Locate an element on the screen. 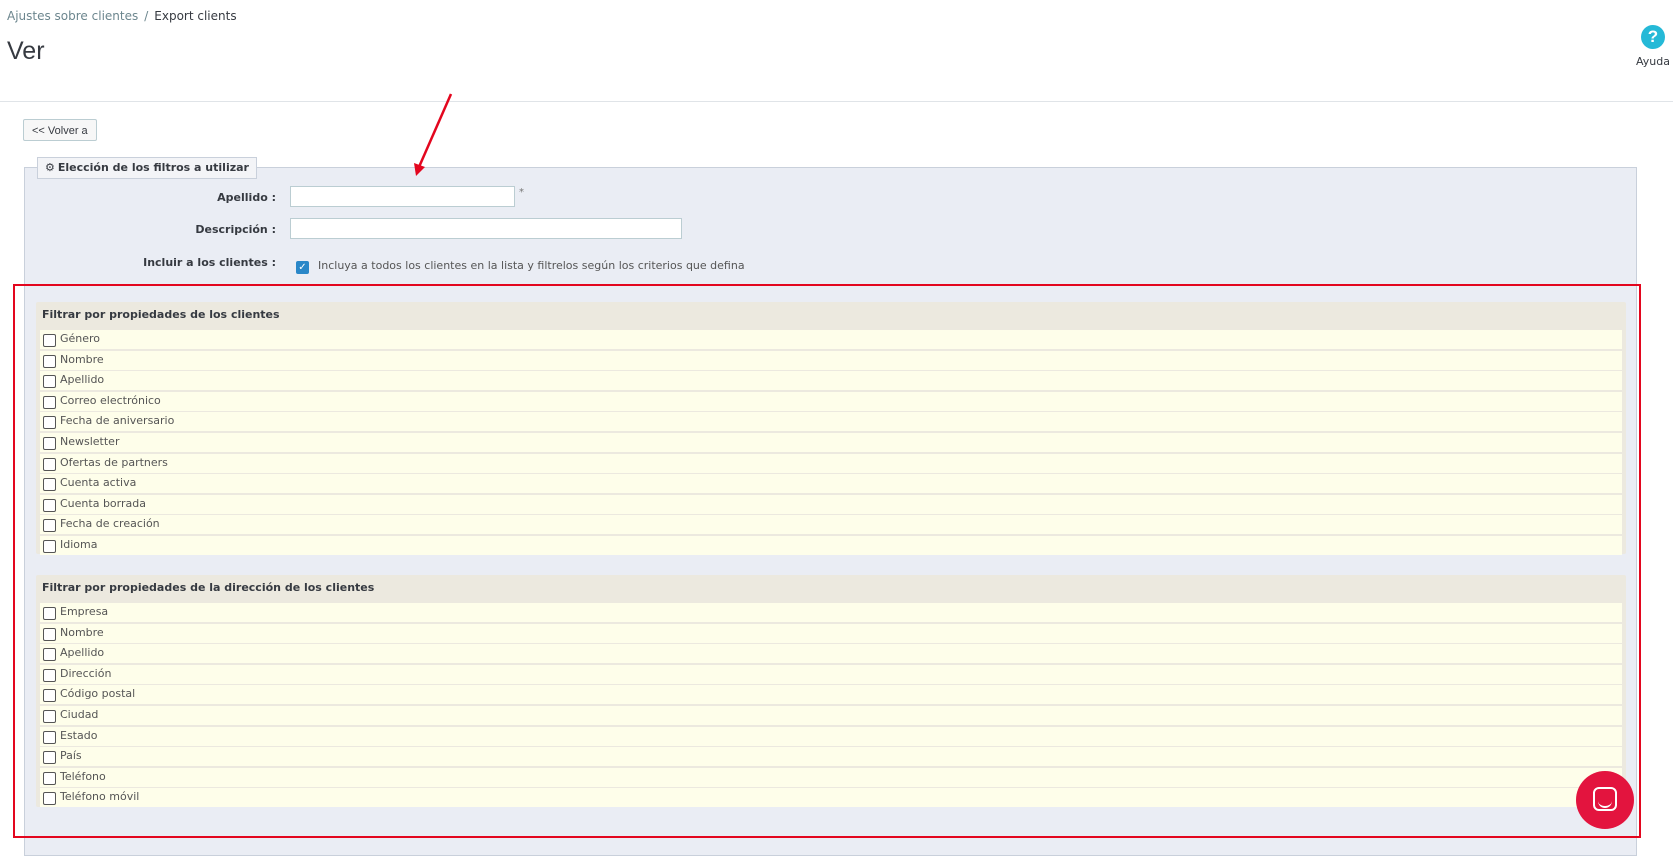 This screenshot has height=856, width=1673. breadcrumb-parent-link: Ajustes sobre clientes is located at coordinates (72, 16).